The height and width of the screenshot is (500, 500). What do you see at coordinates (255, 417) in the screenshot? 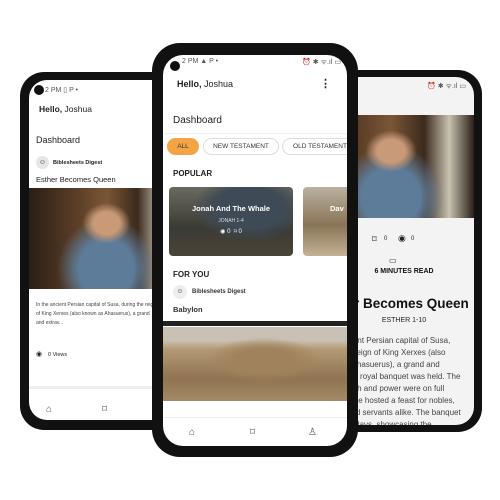
I see `bottom-nav` at bounding box center [255, 417].